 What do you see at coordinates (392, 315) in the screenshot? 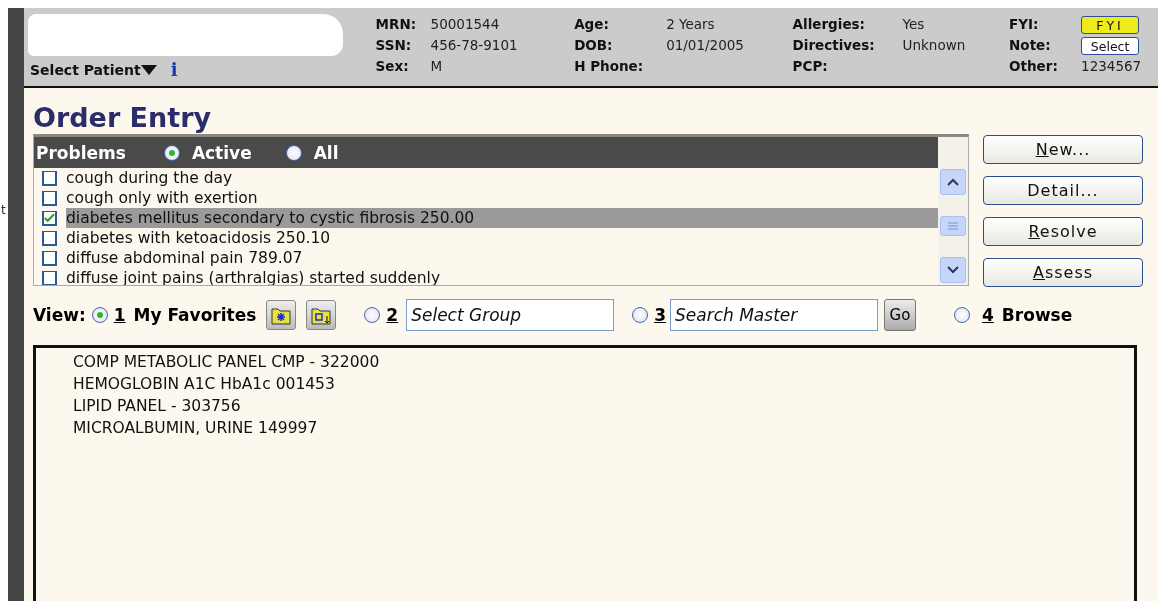
I see `option-number: 2` at bounding box center [392, 315].